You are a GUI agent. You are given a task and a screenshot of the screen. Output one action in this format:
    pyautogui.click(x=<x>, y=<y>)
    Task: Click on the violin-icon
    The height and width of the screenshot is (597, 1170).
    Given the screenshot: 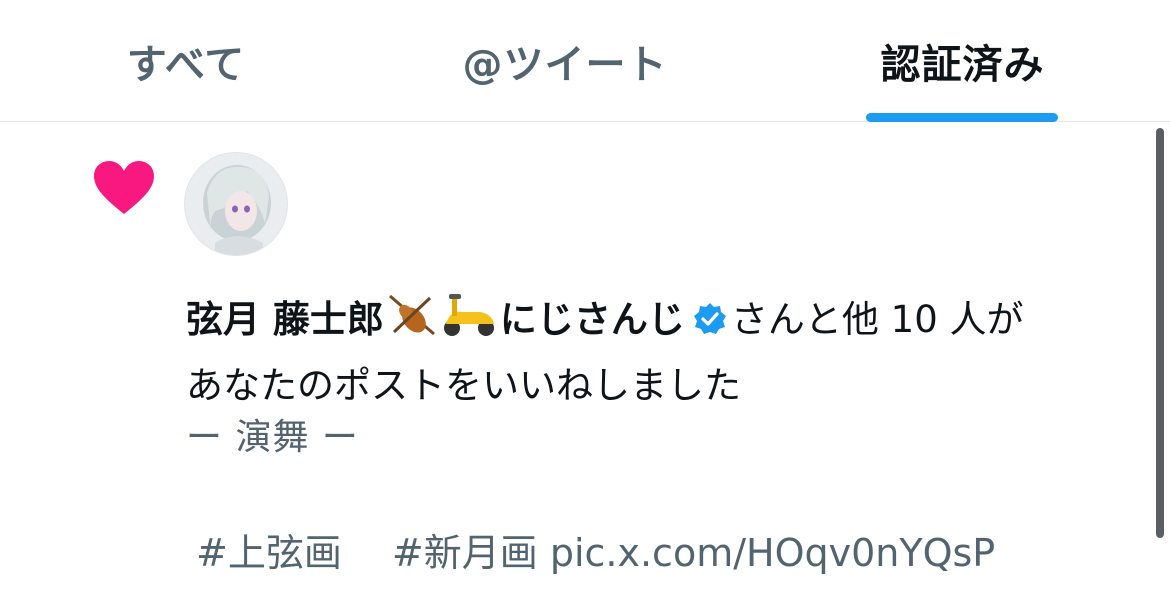 What is the action you would take?
    pyautogui.click(x=412, y=324)
    